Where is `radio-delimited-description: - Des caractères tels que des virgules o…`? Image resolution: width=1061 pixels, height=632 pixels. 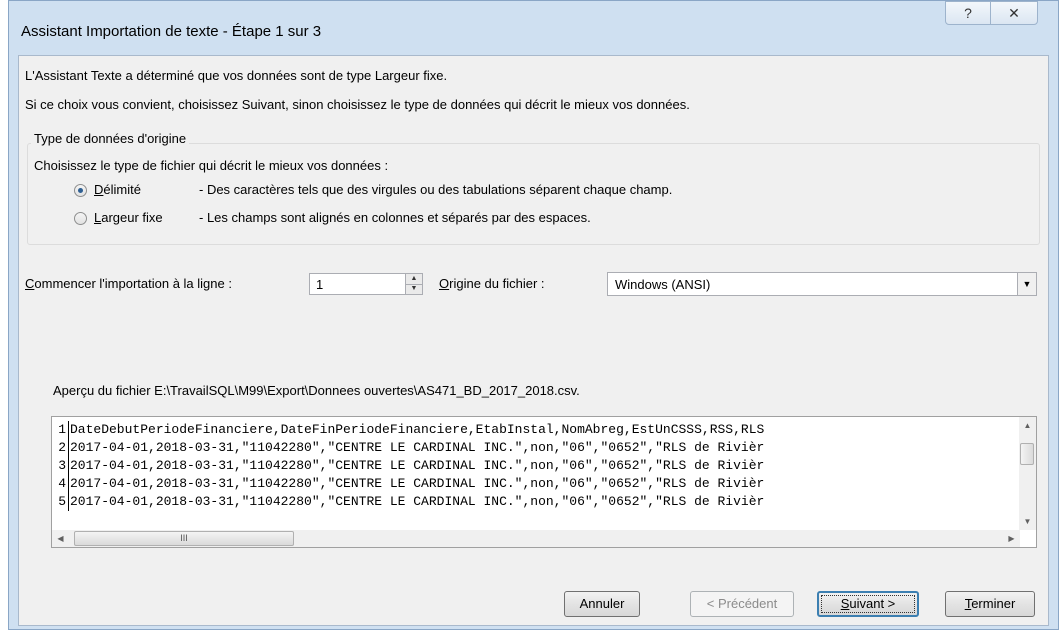
radio-delimited-description: - Des caractères tels que des virgules o… is located at coordinates (436, 189).